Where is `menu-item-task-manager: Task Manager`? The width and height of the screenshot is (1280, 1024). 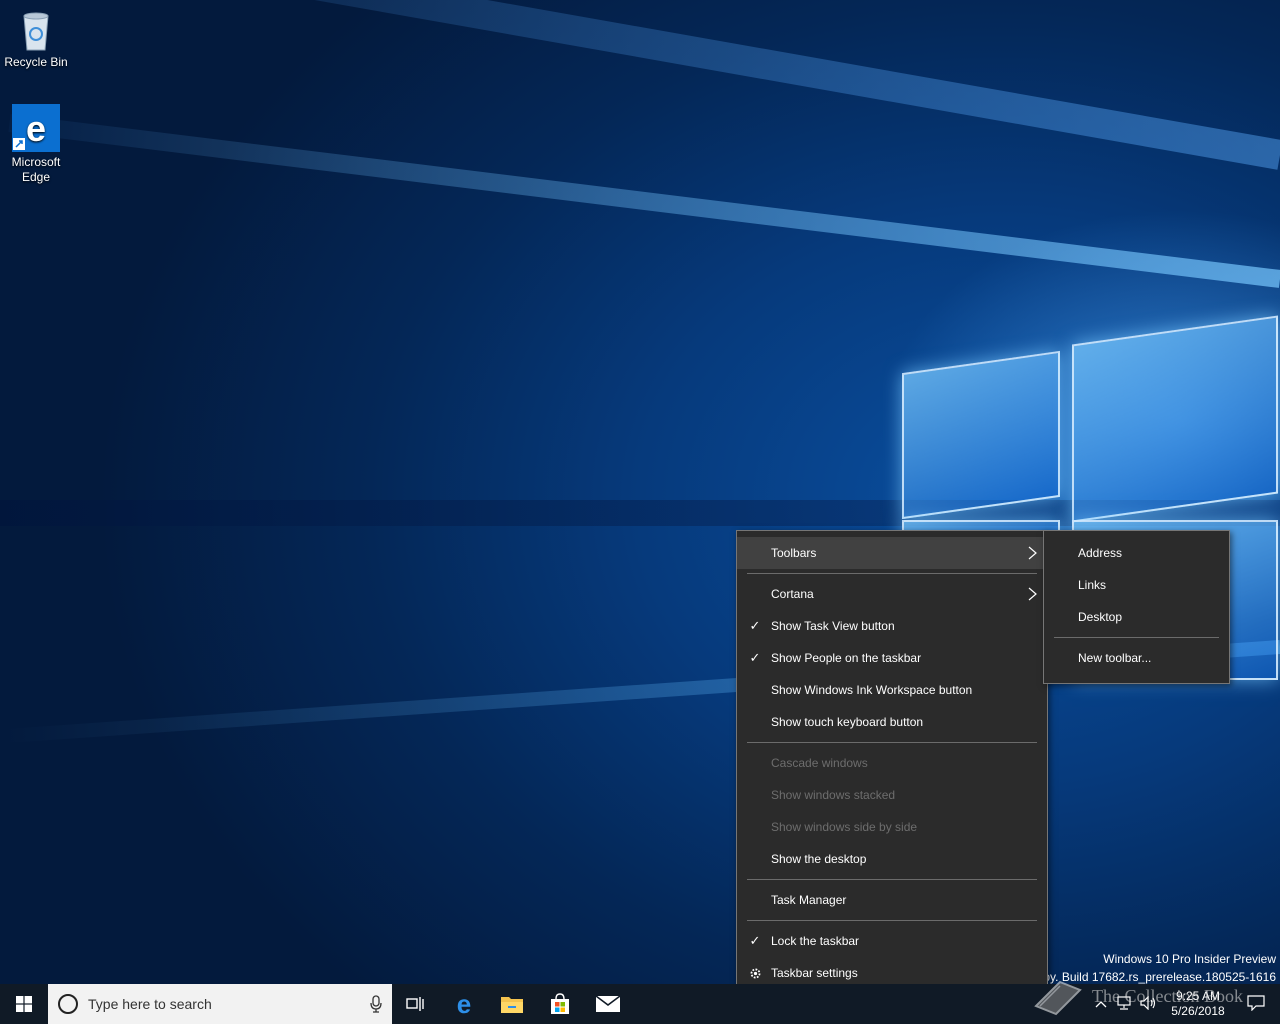 menu-item-task-manager: Task Manager is located at coordinates (892, 900).